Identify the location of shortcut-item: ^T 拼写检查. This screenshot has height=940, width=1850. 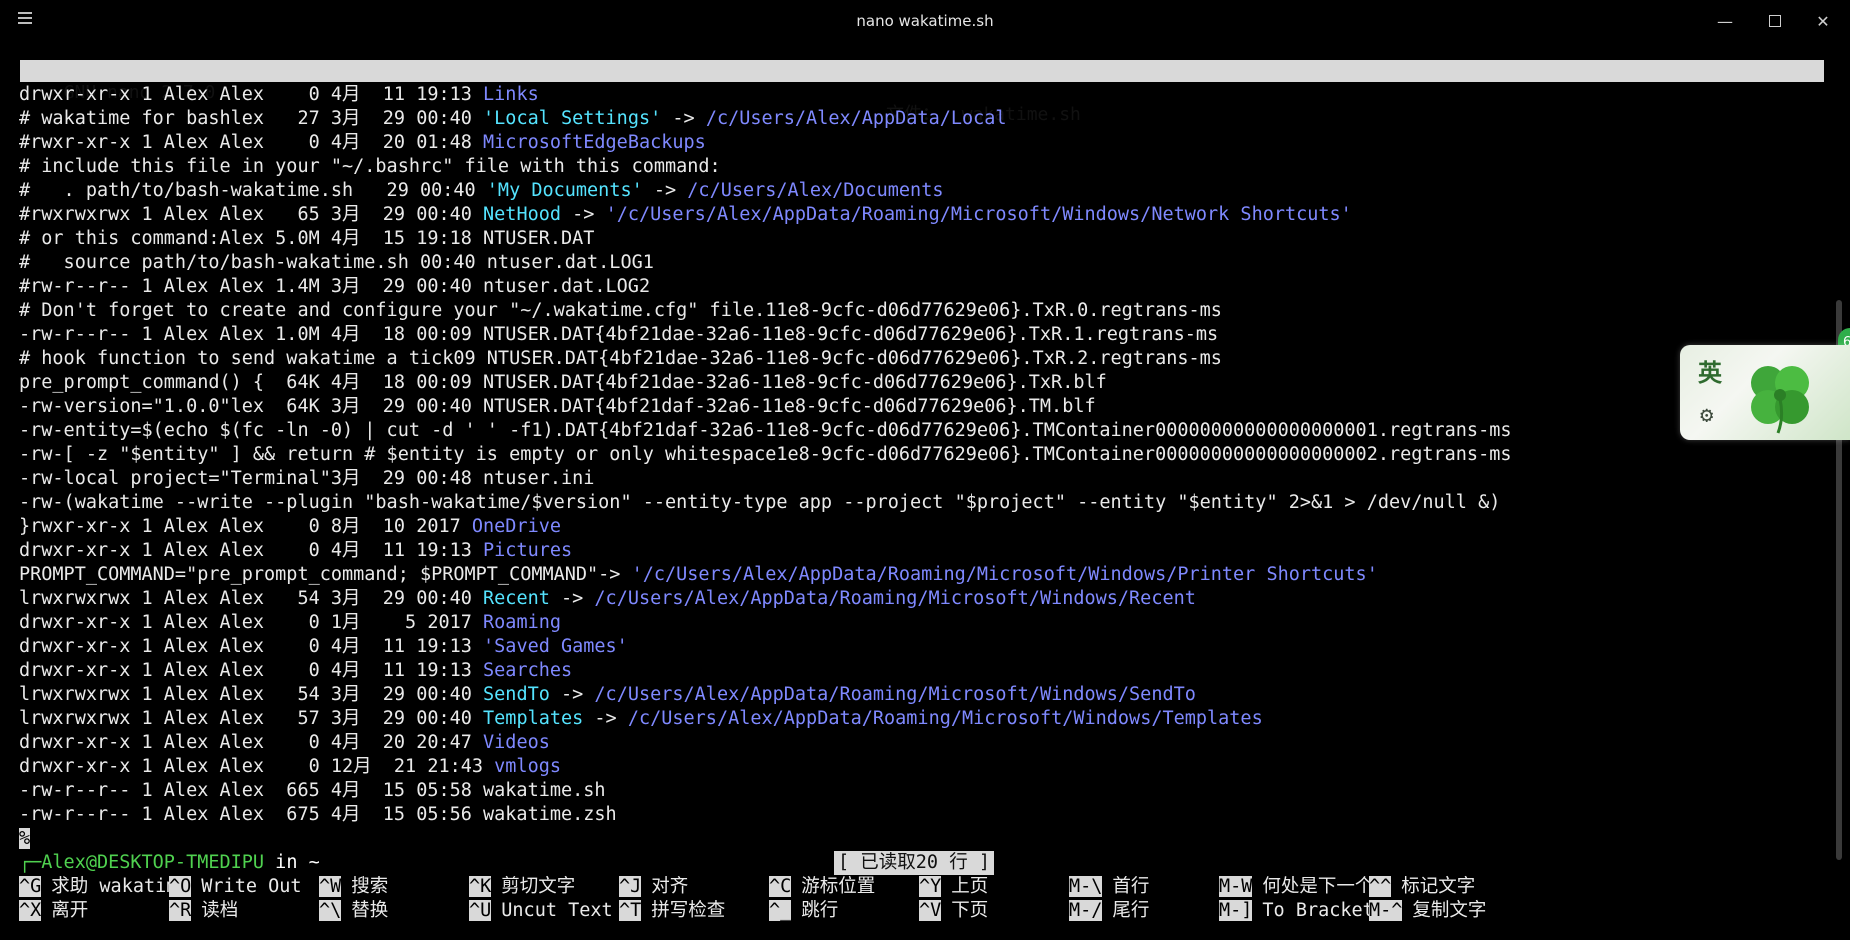
(672, 911).